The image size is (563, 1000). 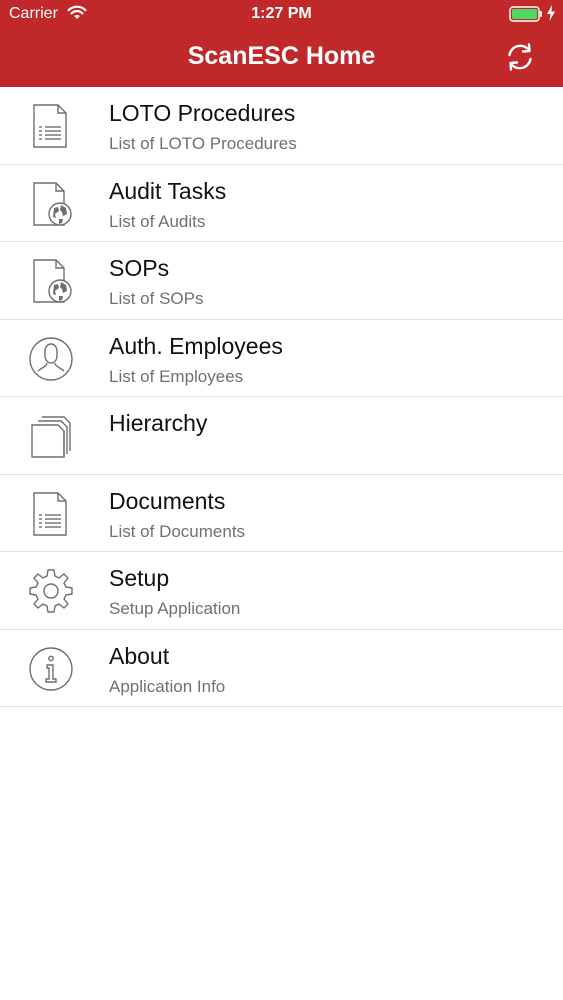 I want to click on menu-item-title: Setup, so click(x=139, y=578).